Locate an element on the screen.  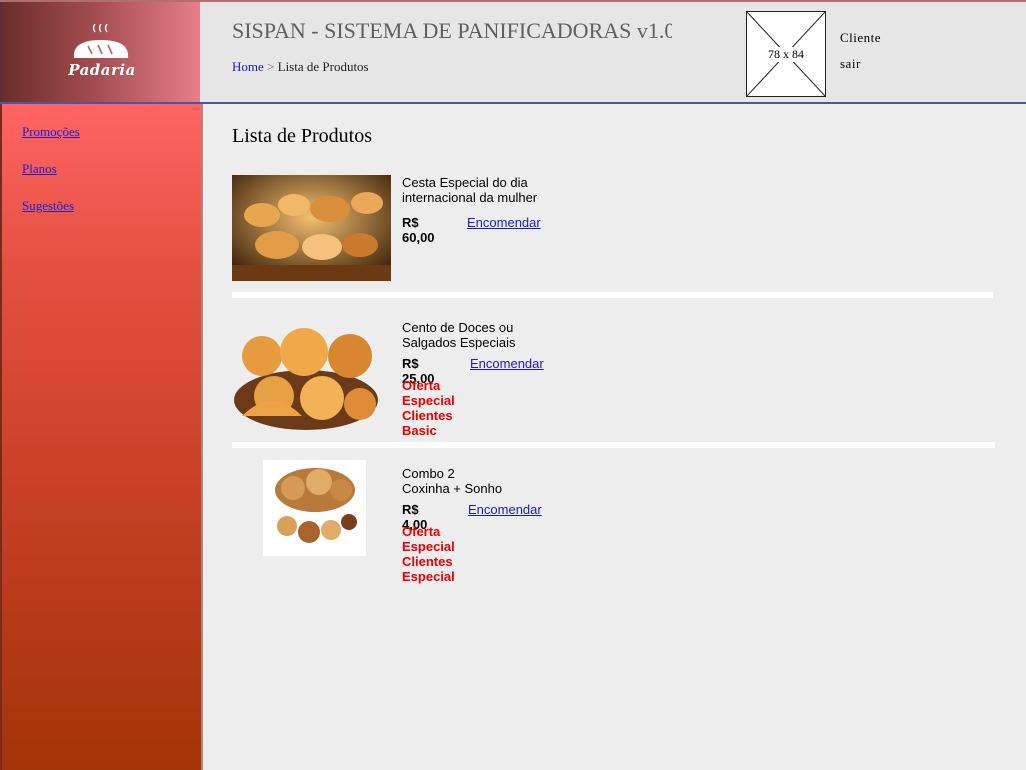
product-image-bread-basket is located at coordinates (311, 228).